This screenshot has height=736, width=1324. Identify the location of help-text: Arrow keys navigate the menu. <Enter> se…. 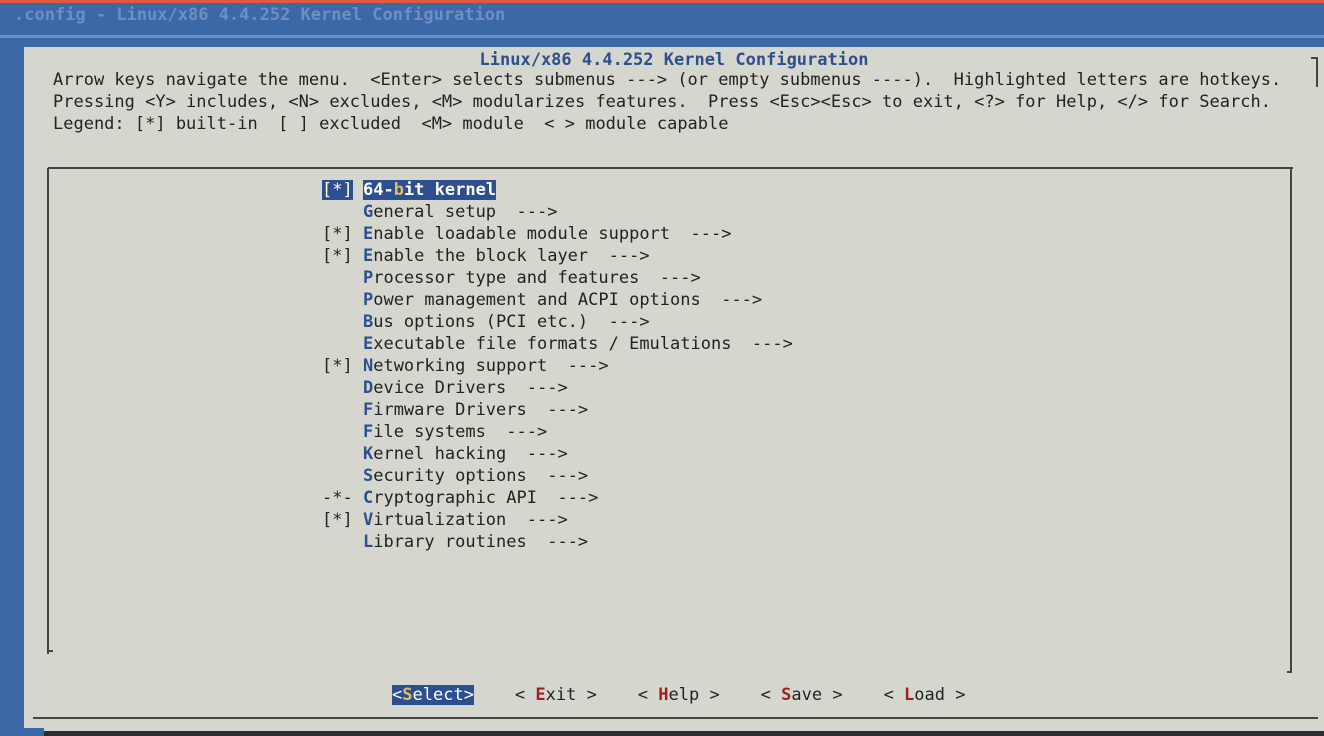
(667, 102).